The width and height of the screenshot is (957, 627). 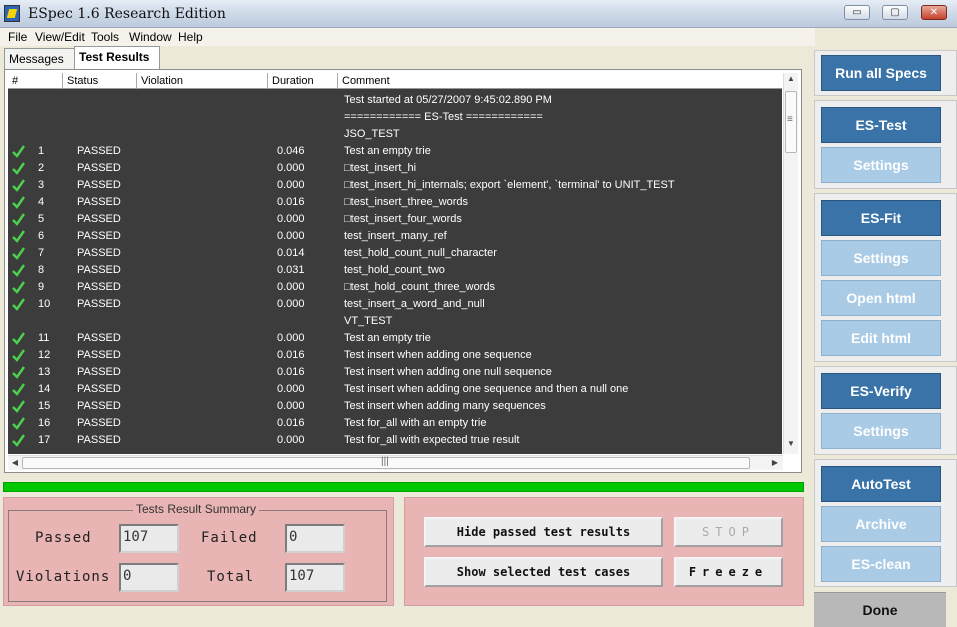 What do you see at coordinates (41, 185) in the screenshot?
I see `cell-num: 3` at bounding box center [41, 185].